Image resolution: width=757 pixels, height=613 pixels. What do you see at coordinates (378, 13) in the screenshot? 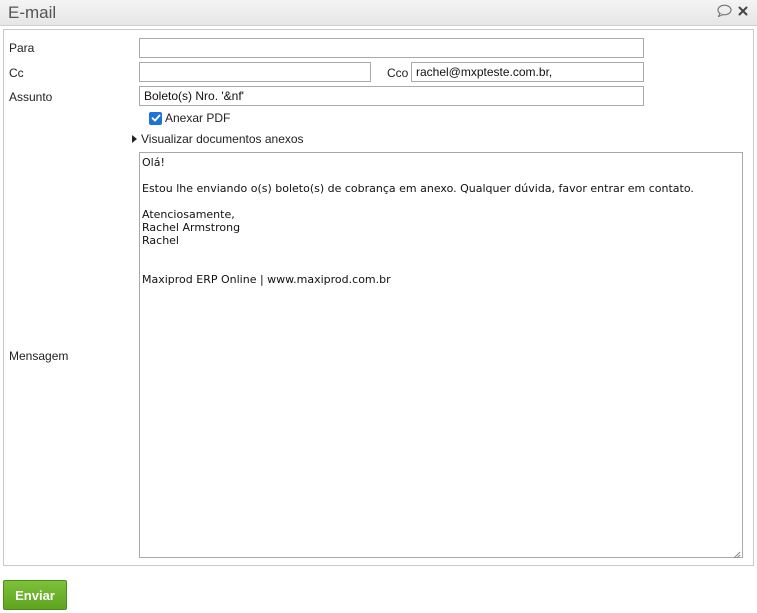
I see `title-bar: E-mail` at bounding box center [378, 13].